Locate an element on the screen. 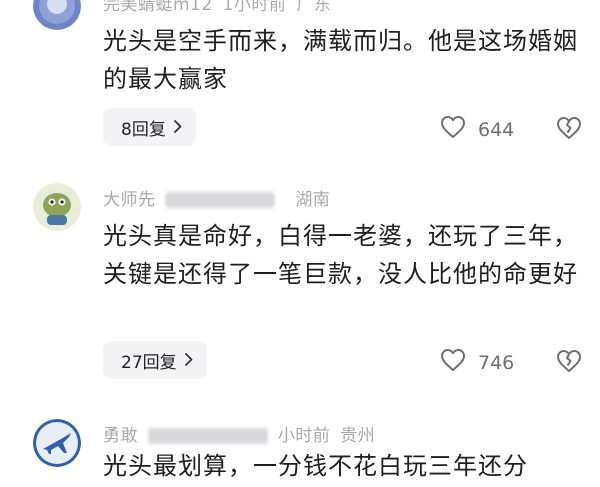  like-count: 746 is located at coordinates (496, 362).